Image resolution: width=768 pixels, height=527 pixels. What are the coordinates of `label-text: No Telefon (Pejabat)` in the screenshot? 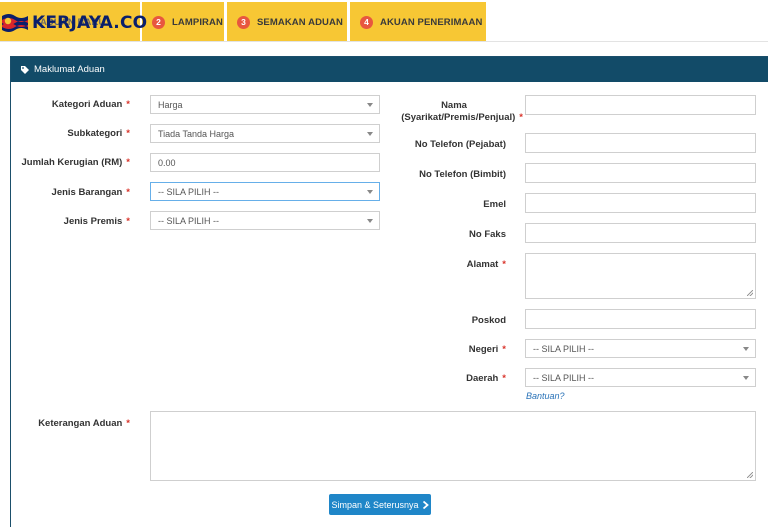 It's located at (460, 144).